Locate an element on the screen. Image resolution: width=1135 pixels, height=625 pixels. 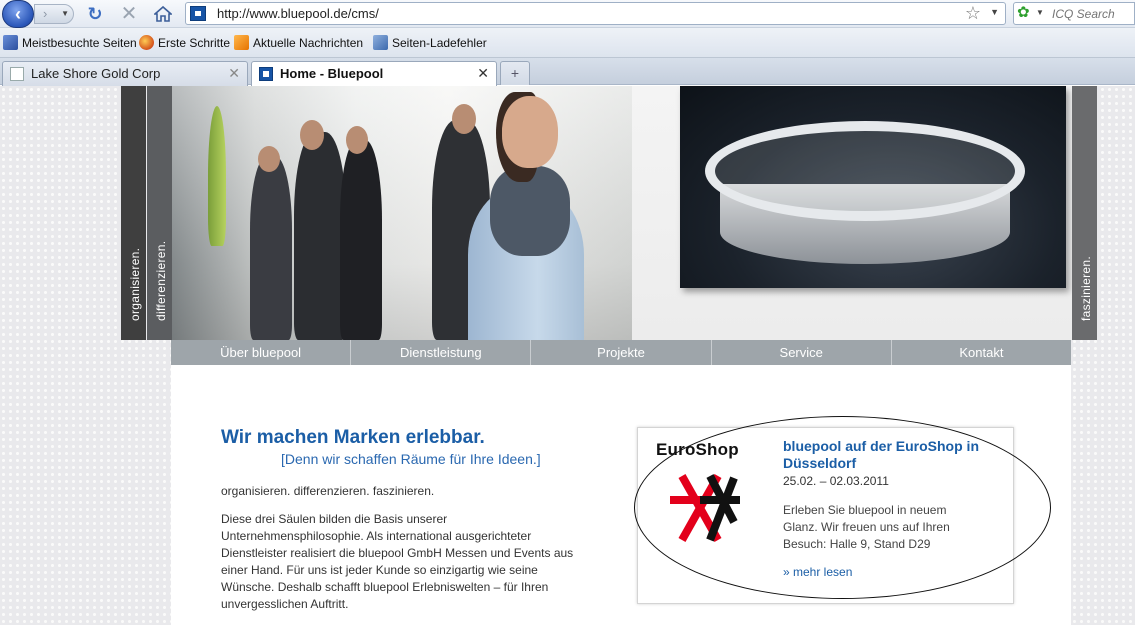
url-text: http://www.bluepool.de/cms/ is located at coordinates (298, 13).